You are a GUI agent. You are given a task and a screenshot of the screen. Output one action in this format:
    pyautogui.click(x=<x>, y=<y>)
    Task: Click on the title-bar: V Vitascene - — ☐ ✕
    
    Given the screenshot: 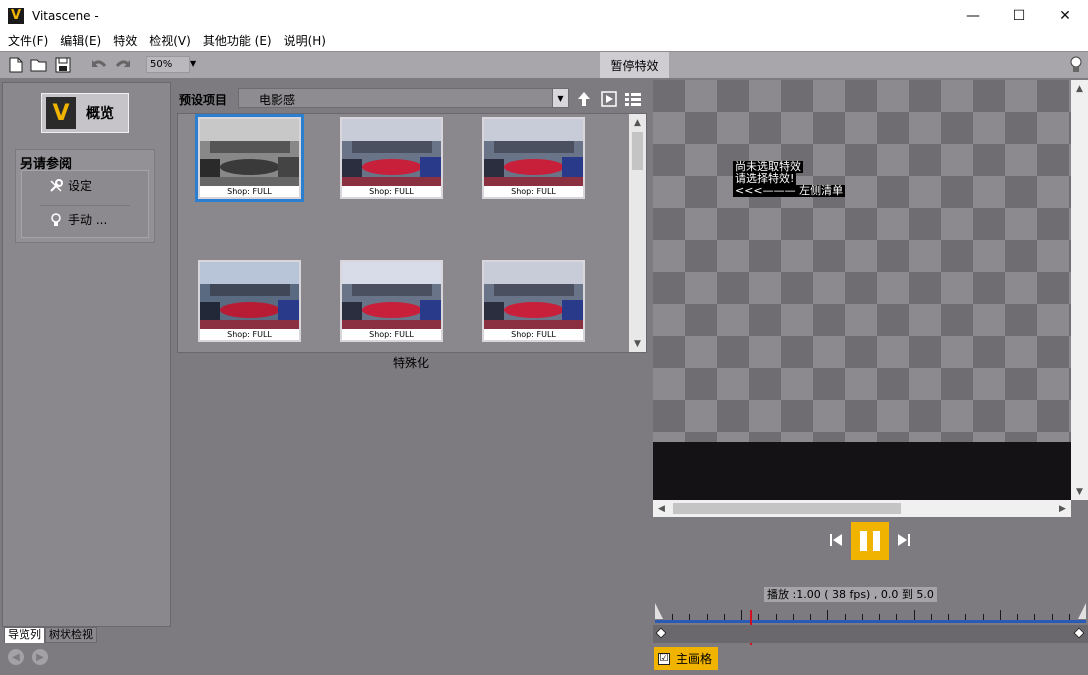 What is the action you would take?
    pyautogui.click(x=544, y=15)
    